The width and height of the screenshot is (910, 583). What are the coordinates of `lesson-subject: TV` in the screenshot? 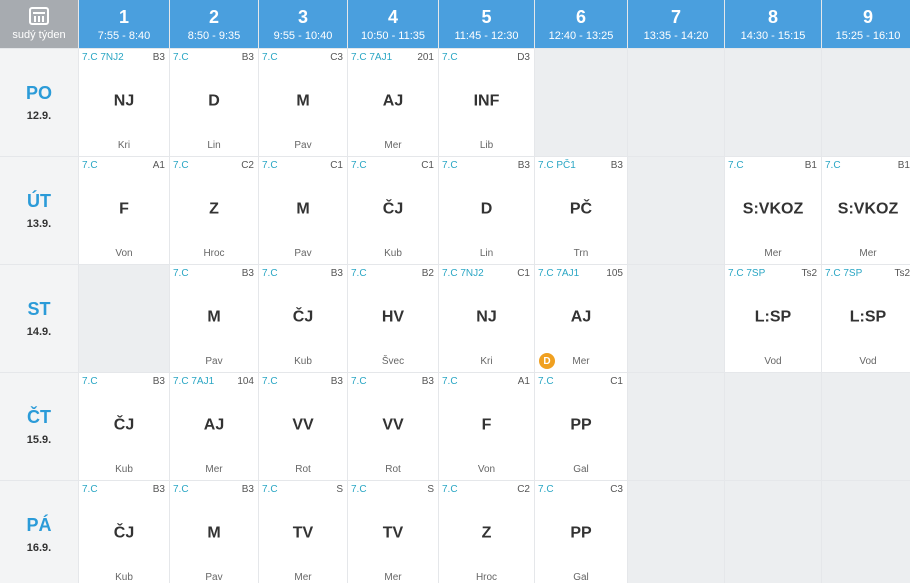 It's located at (393, 533).